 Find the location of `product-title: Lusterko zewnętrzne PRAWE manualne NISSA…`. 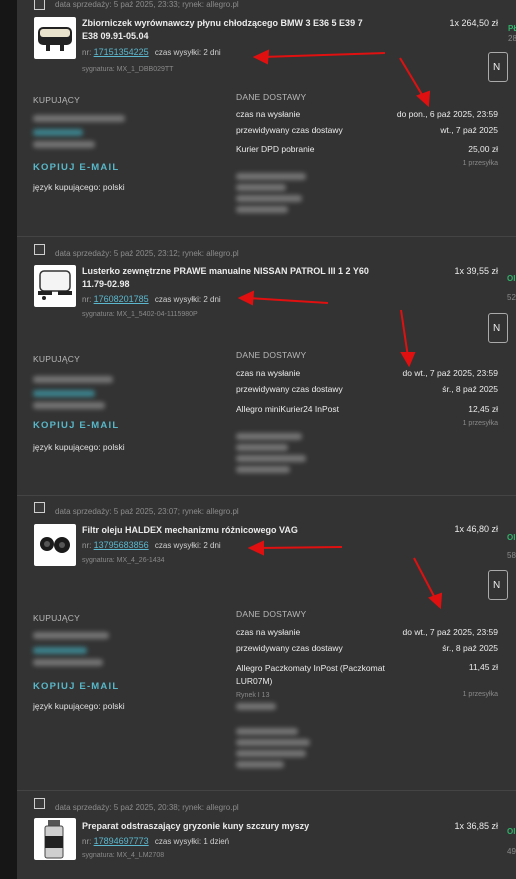

product-title: Lusterko zewnętrzne PRAWE manualne NISSA… is located at coordinates (227, 278).